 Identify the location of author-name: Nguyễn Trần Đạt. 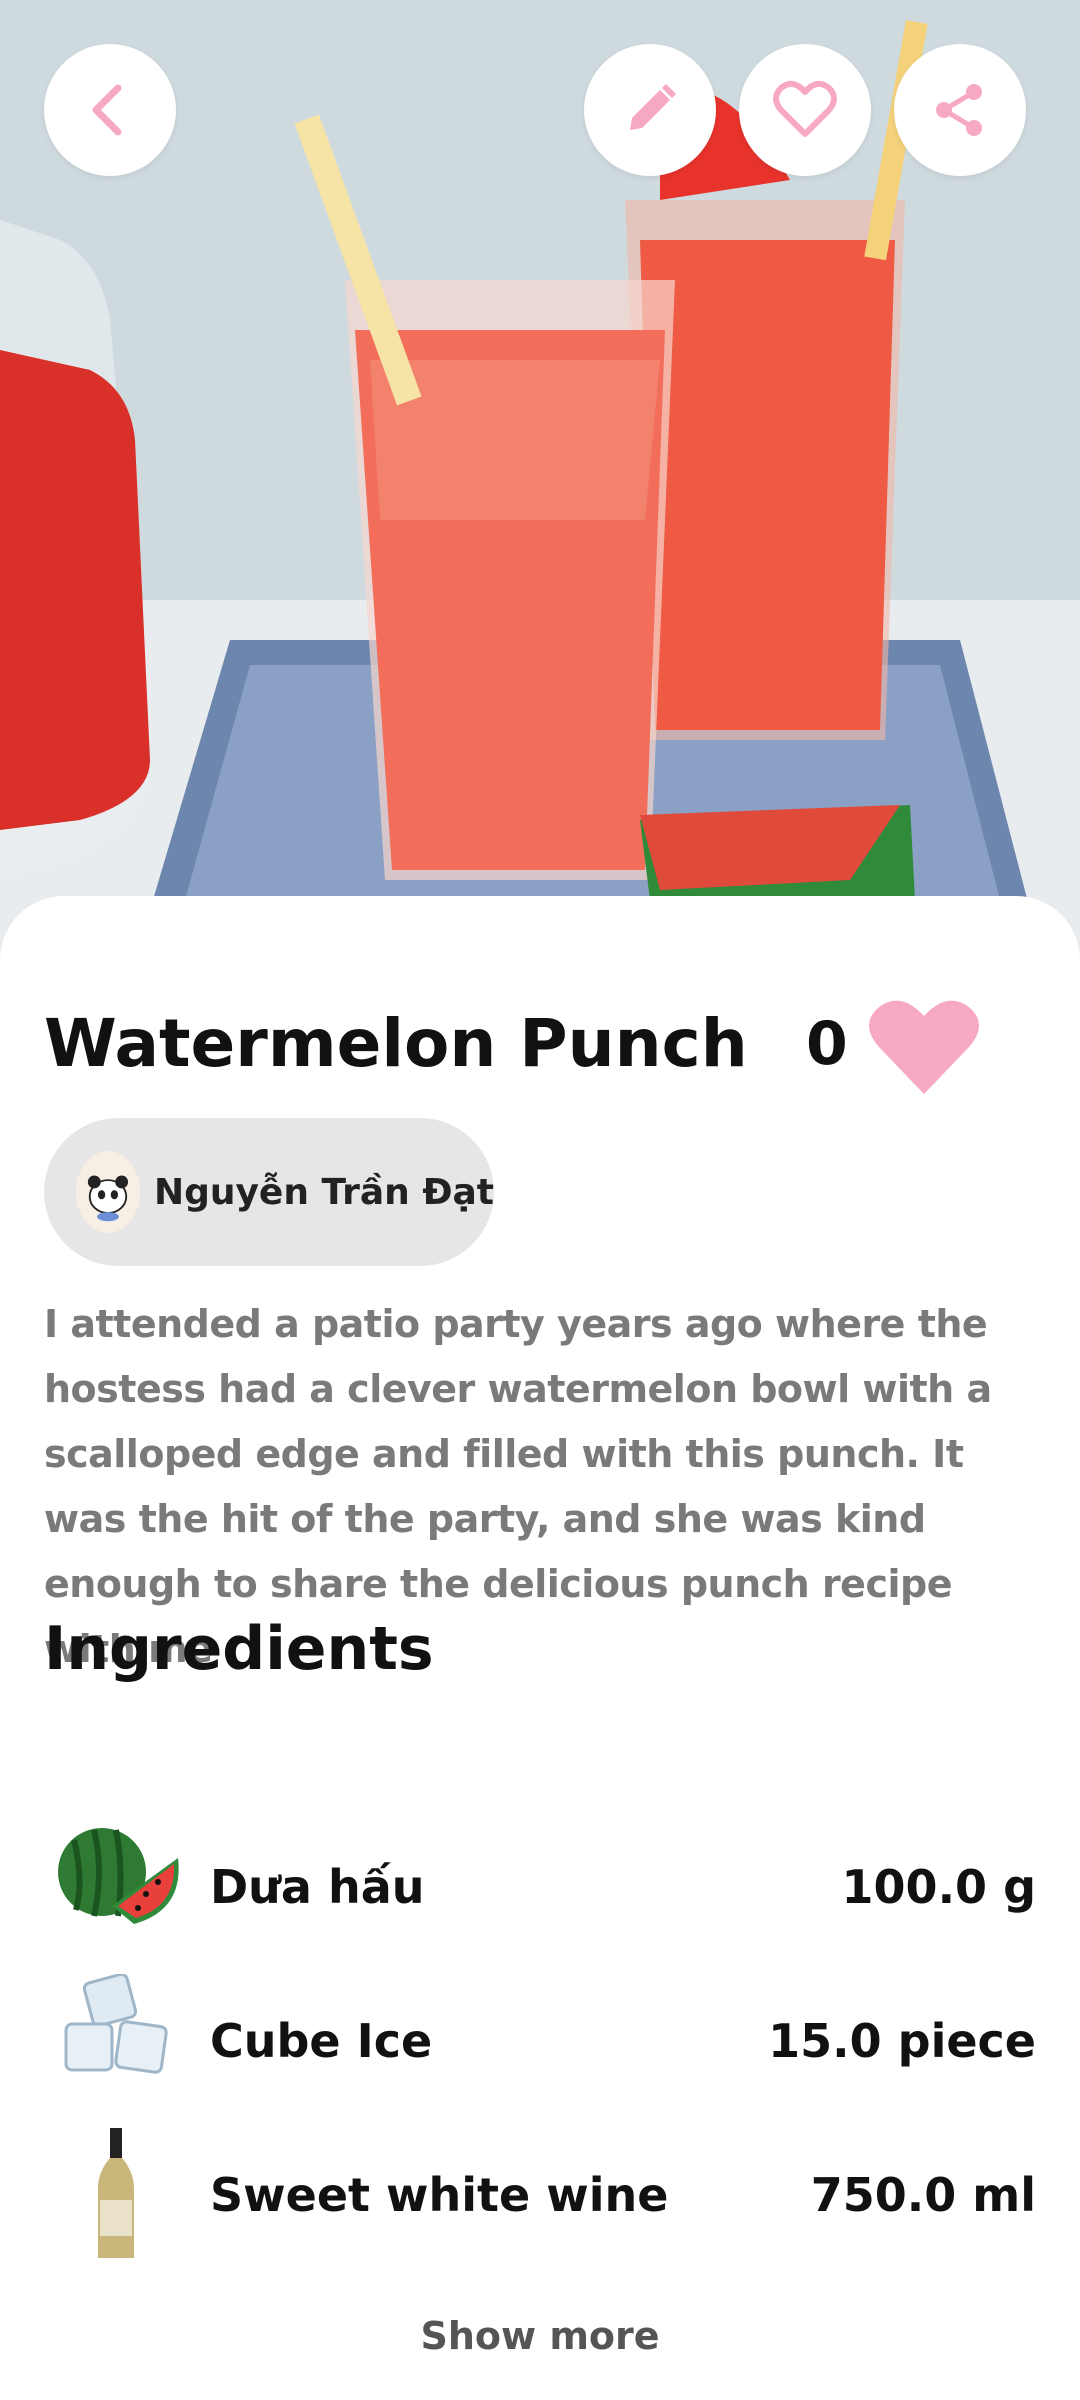
(323, 1192).